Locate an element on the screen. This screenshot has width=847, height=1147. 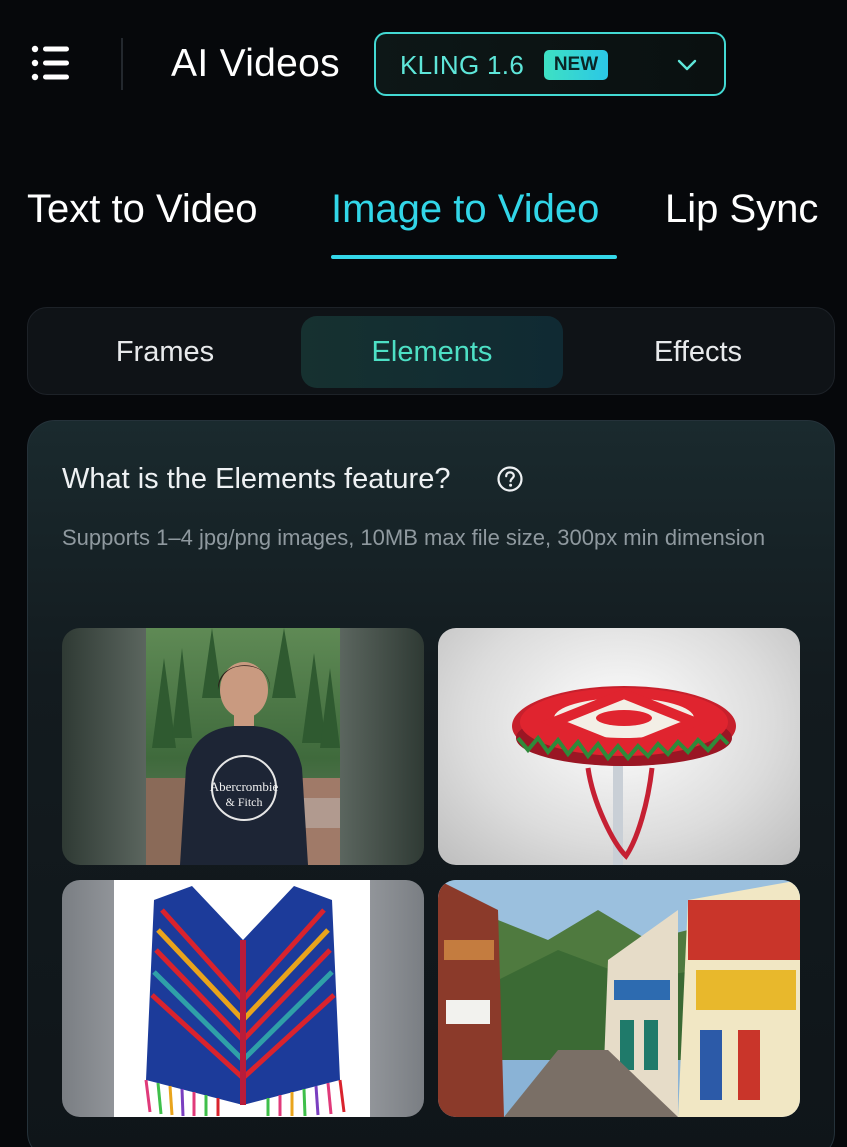
chevron-down-icon is located at coordinates (687, 65).